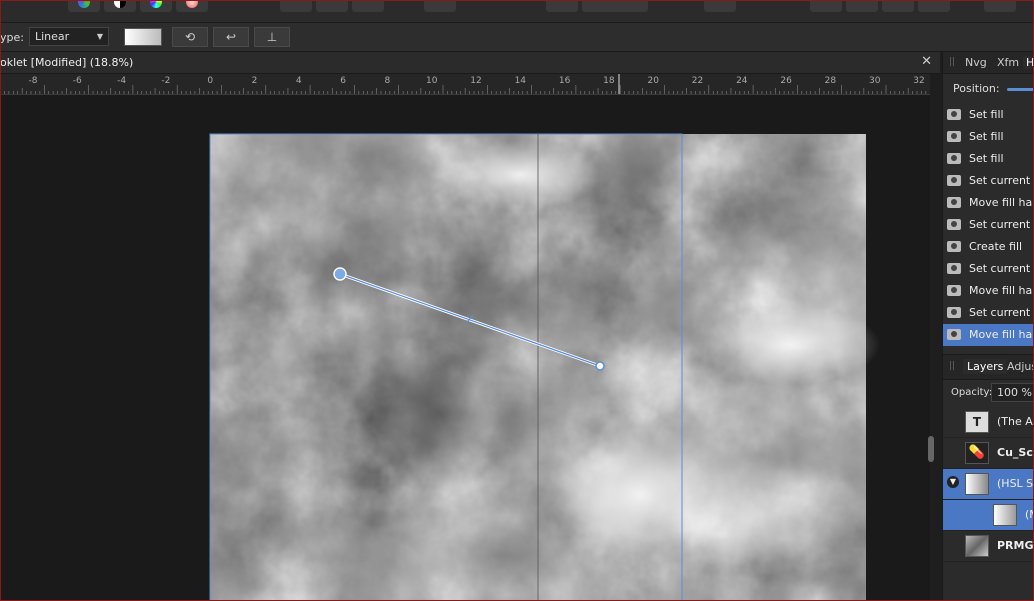  What do you see at coordinates (255, 81) in the screenshot?
I see `ruler-label: 2` at bounding box center [255, 81].